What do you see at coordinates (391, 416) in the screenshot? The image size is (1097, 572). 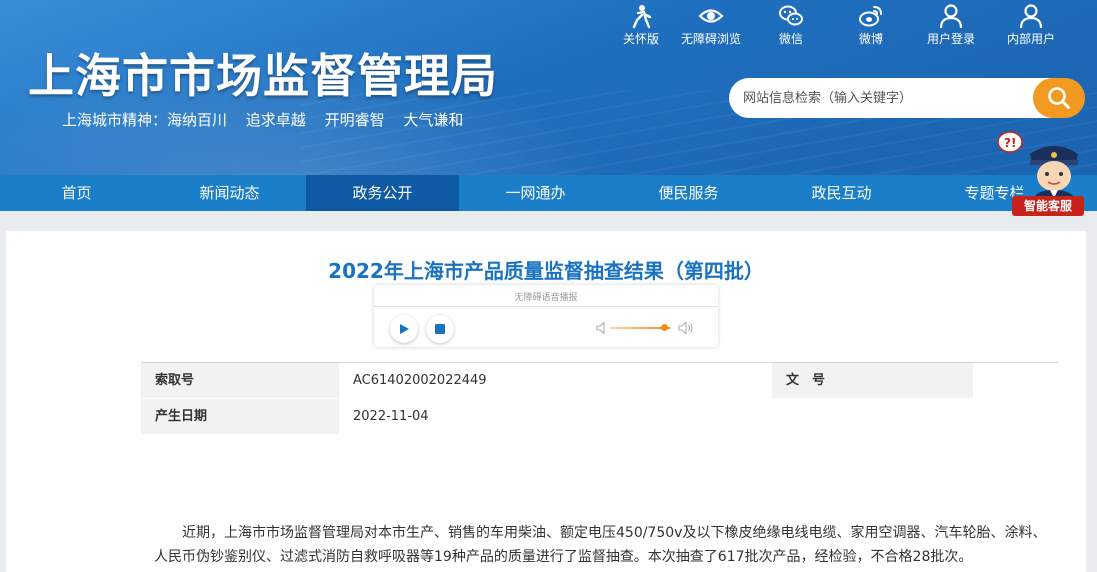 I see `date-value: 2022-11-04` at bounding box center [391, 416].